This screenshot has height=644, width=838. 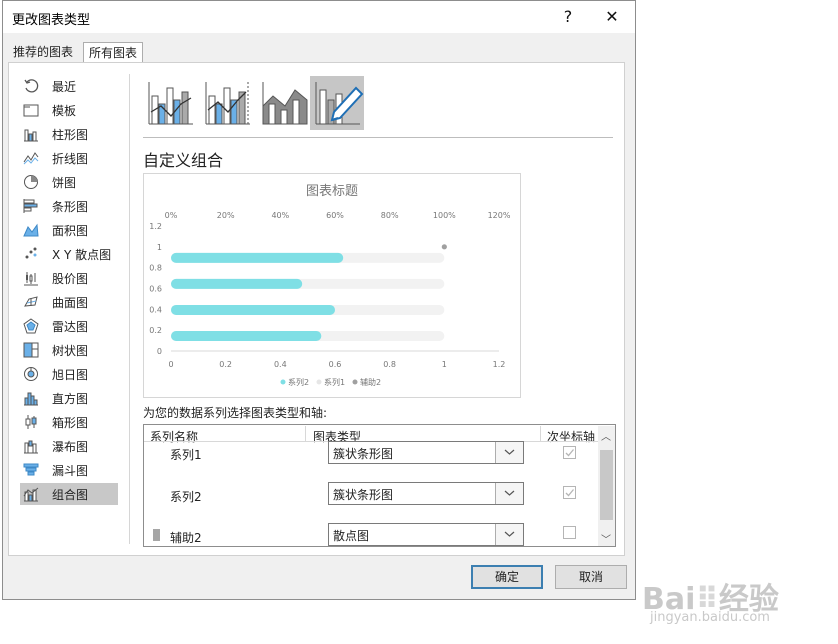 I want to click on sidebar-item-stock-chart: 股价图, so click(x=69, y=278).